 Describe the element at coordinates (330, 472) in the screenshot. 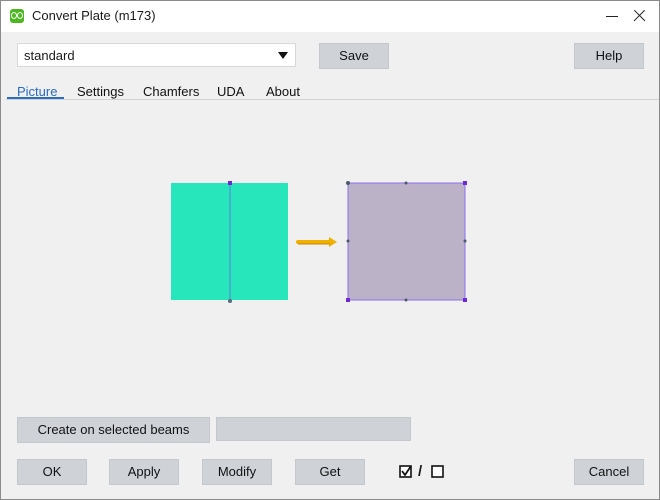

I see `get-button: Get` at that location.